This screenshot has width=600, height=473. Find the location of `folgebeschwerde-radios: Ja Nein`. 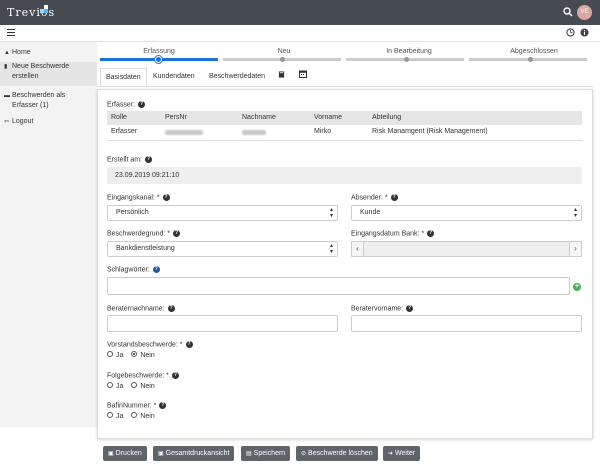

folgebeschwerde-radios: Ja Nein is located at coordinates (131, 386).